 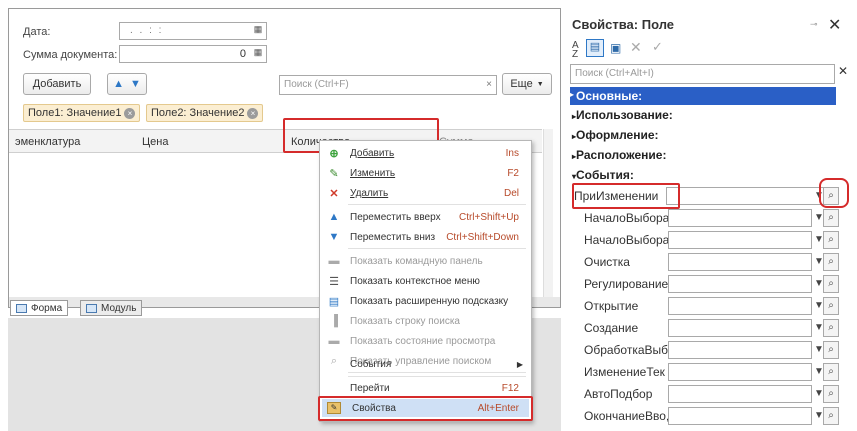 What do you see at coordinates (334, 341) in the screenshot?
I see `view-state-icon: ▬` at bounding box center [334, 341].